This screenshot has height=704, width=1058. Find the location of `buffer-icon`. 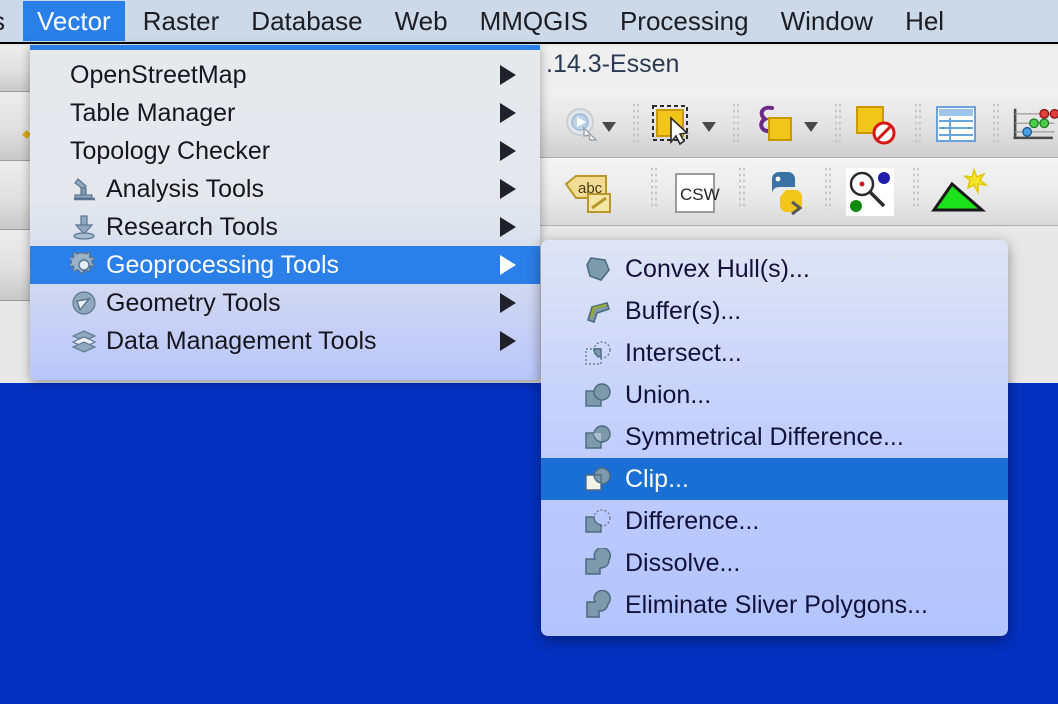

buffer-icon is located at coordinates (598, 311).